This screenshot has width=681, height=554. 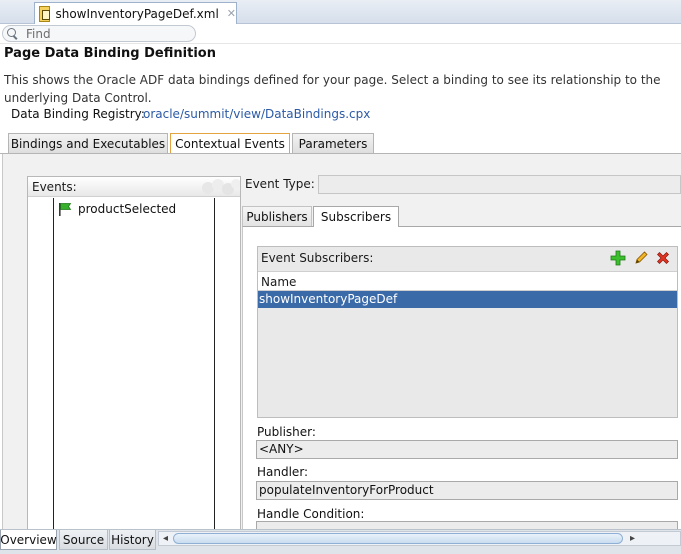 What do you see at coordinates (28, 540) in the screenshot?
I see `tab-overview: Overview` at bounding box center [28, 540].